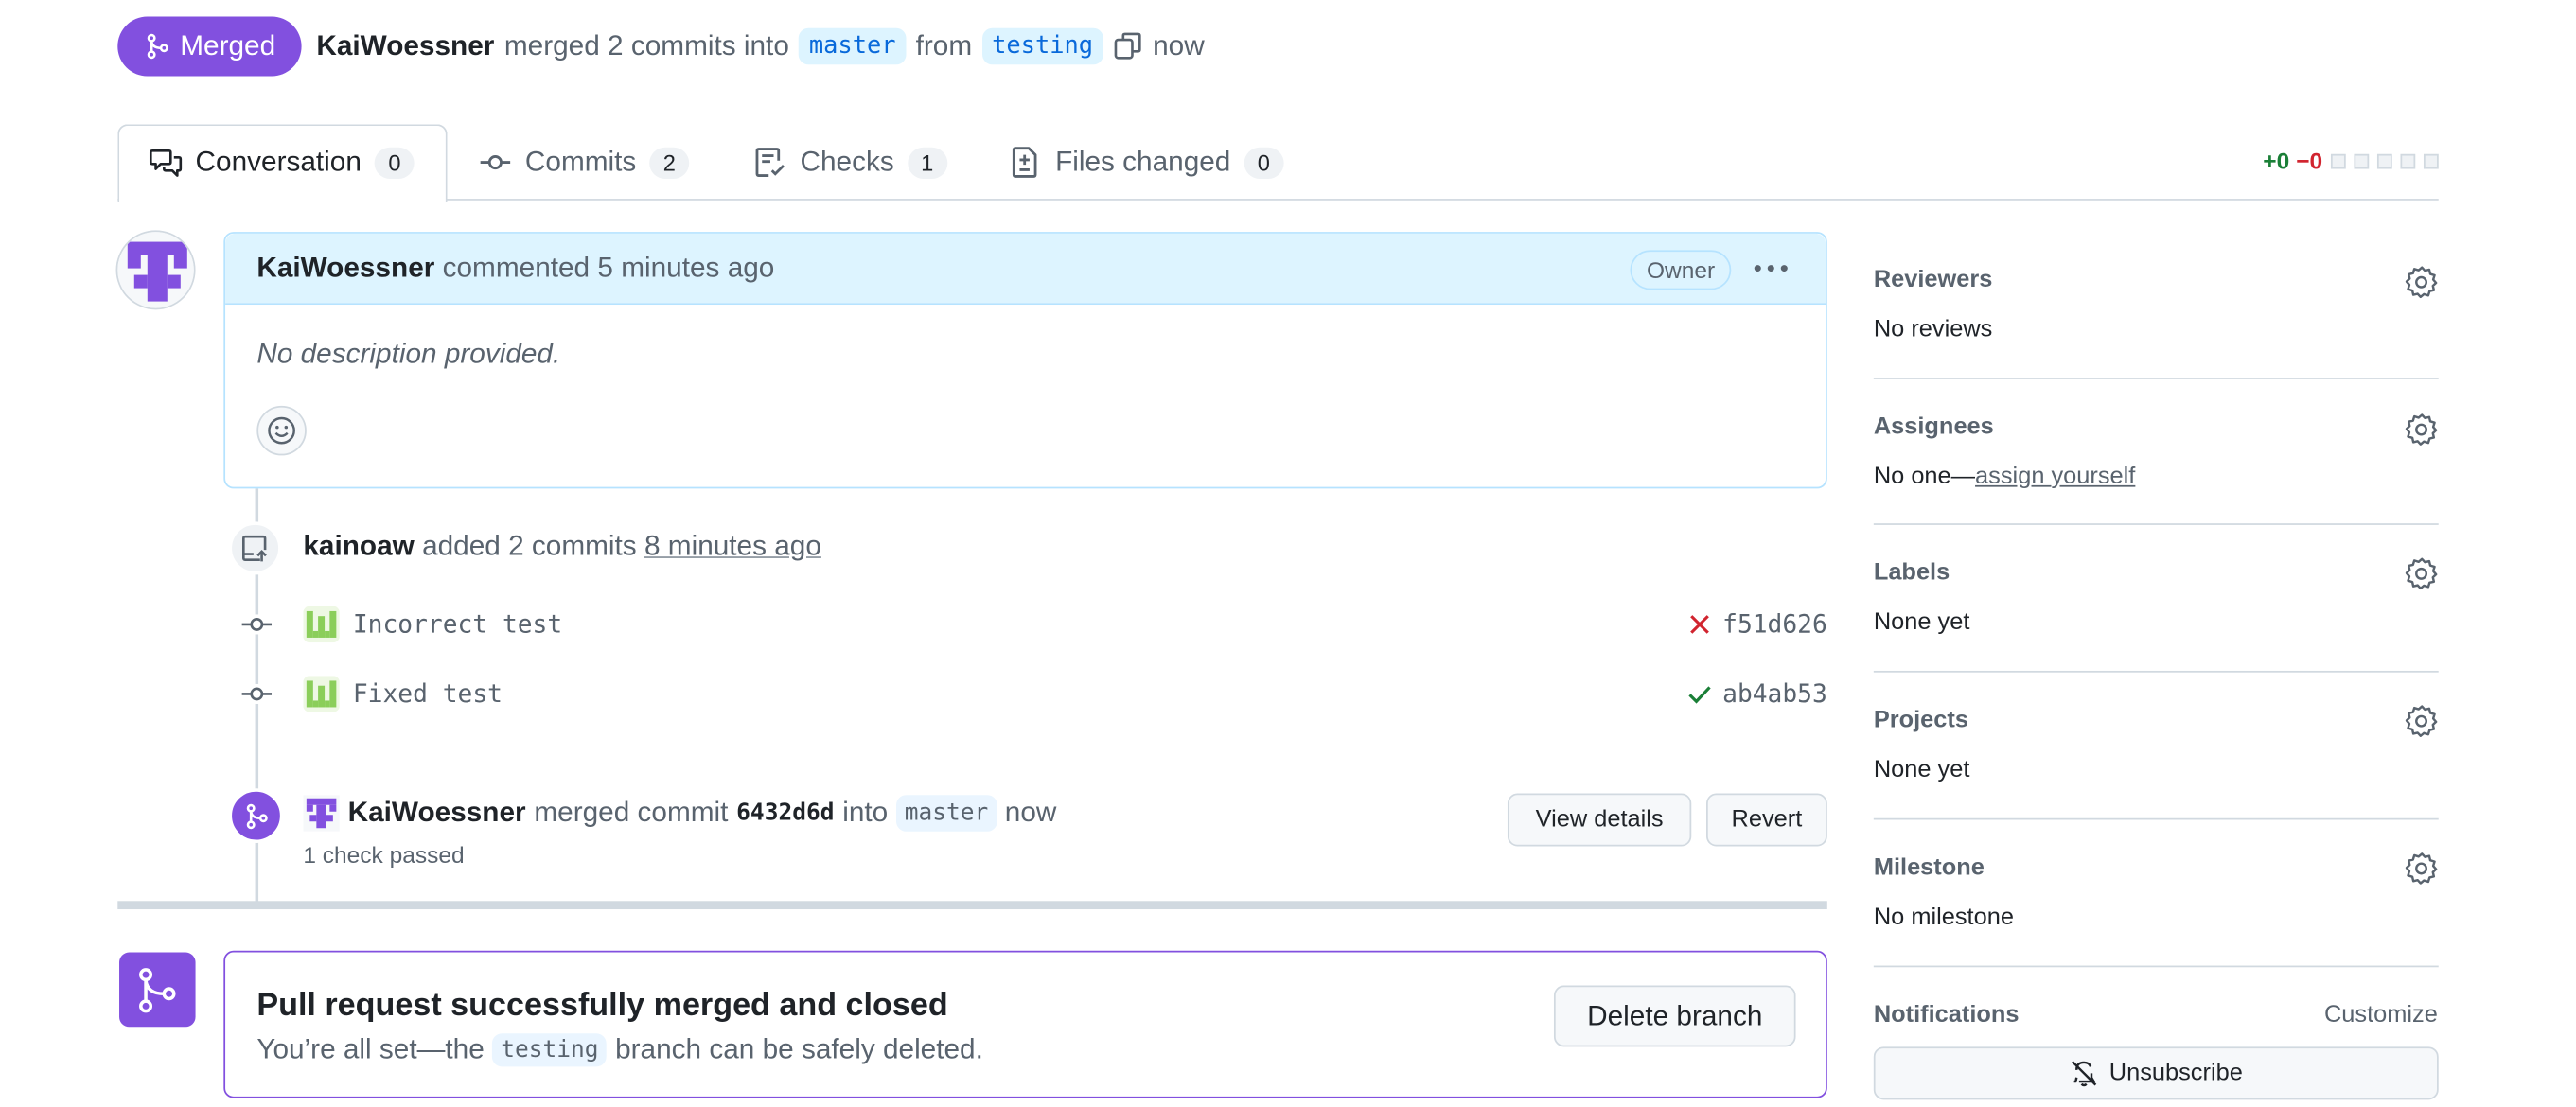  Describe the element at coordinates (2309, 160) in the screenshot. I see `diffstat-removed: −0` at that location.